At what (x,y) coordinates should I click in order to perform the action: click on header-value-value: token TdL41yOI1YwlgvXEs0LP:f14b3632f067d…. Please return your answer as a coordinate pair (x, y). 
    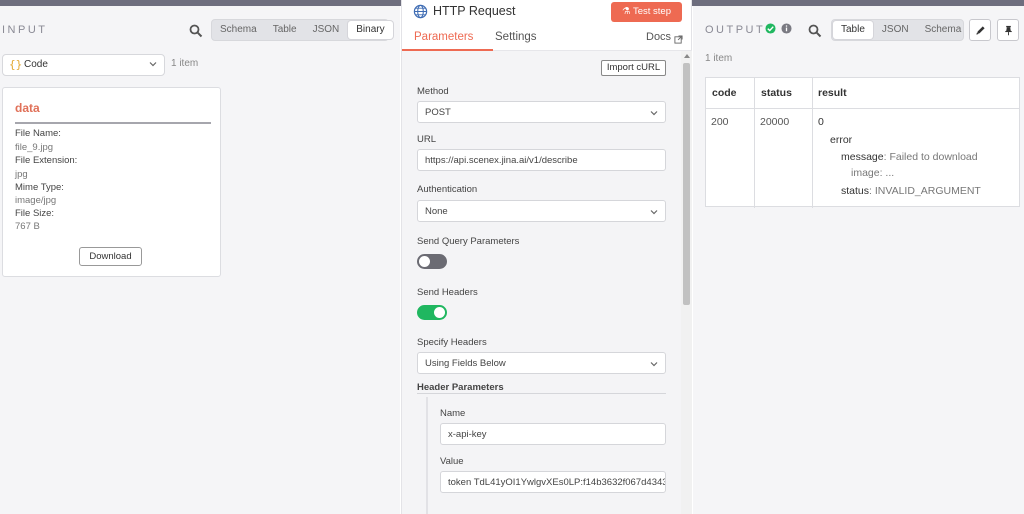
    Looking at the image, I should click on (556, 482).